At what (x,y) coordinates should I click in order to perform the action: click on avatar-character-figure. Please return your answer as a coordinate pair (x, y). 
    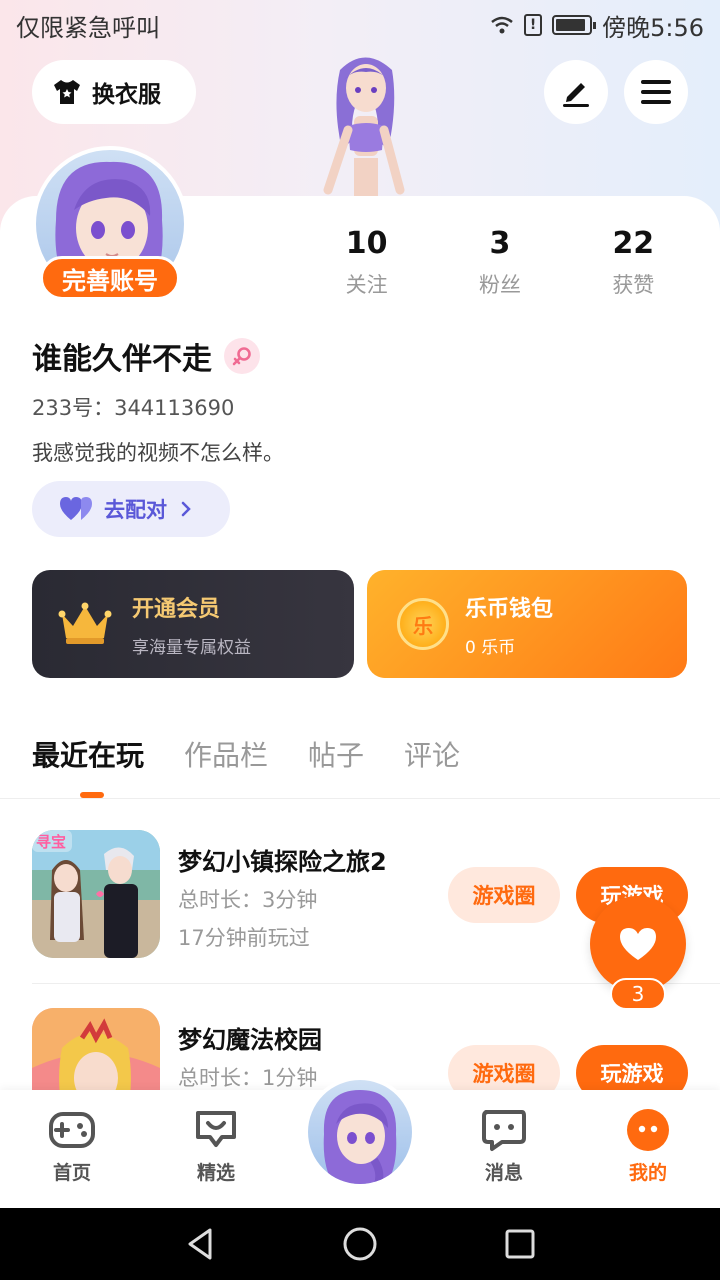
    Looking at the image, I should click on (364, 128).